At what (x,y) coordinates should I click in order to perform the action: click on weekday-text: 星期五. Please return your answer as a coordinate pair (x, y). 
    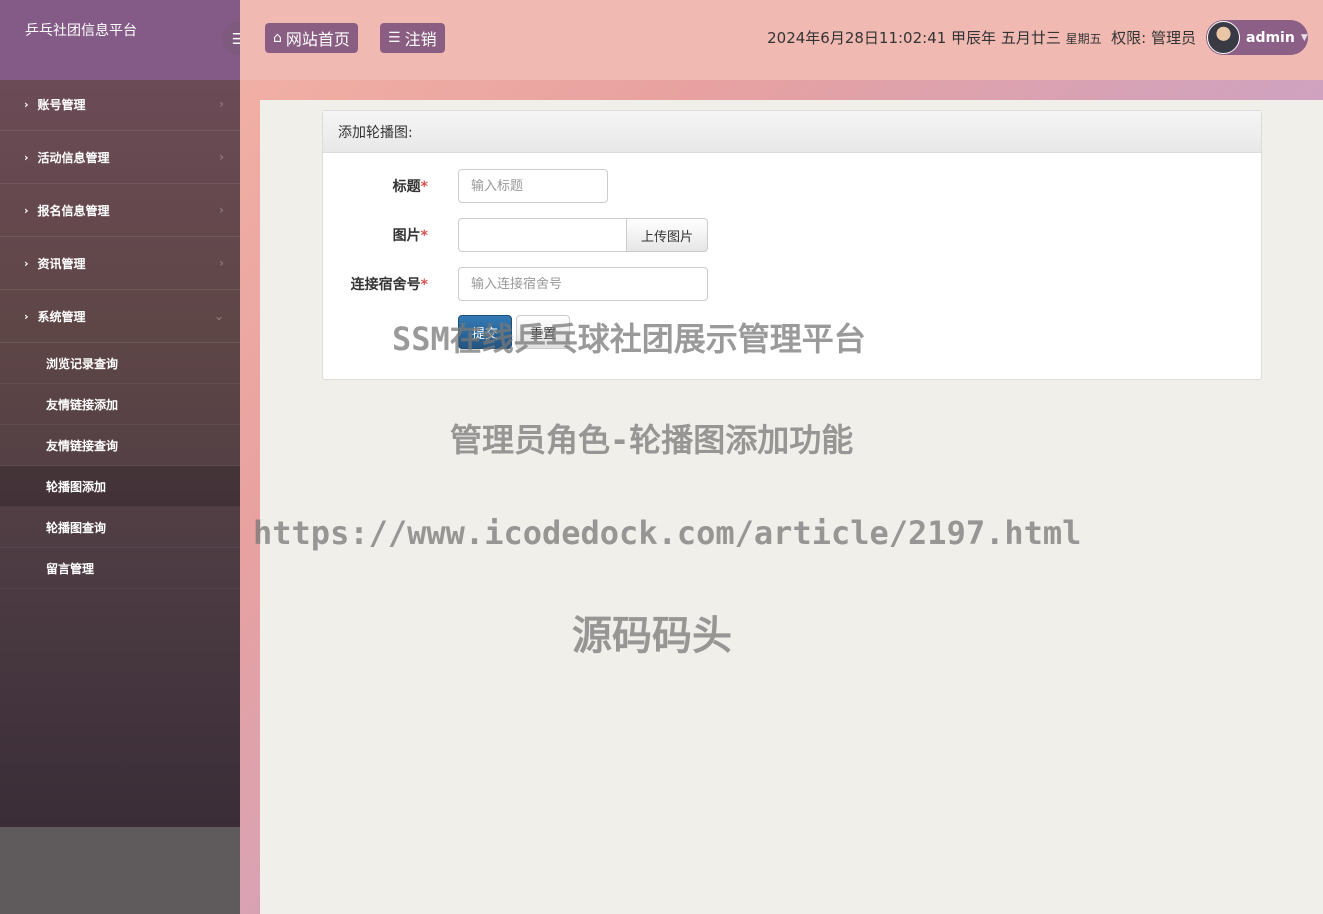
    Looking at the image, I should click on (1083, 39).